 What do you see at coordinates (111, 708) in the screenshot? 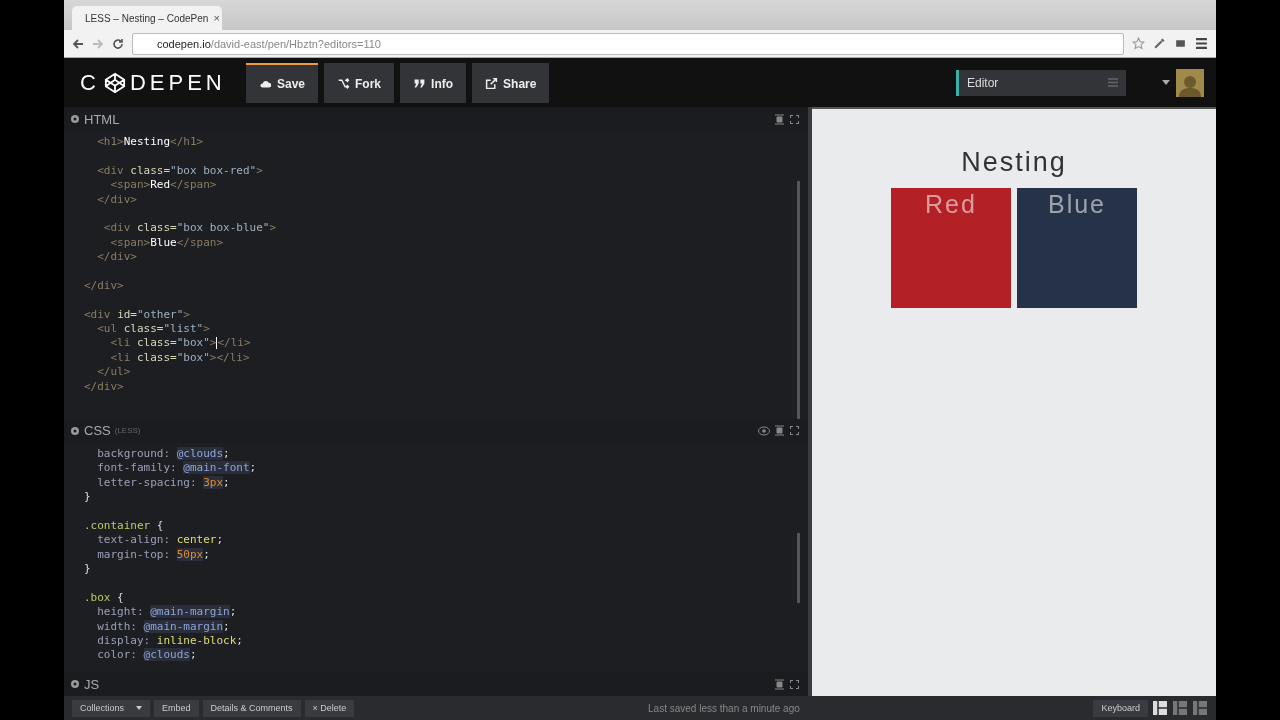
I see `footer-button: Collections` at bounding box center [111, 708].